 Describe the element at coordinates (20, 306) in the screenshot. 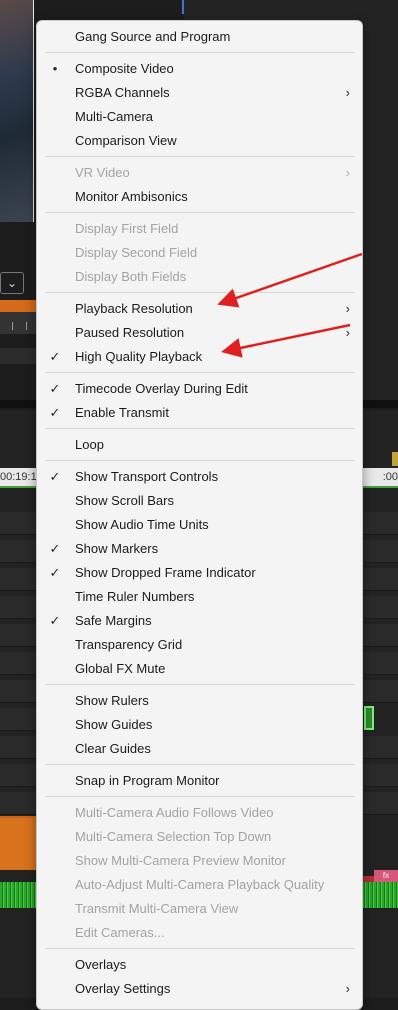

I see `work-area-bar` at that location.